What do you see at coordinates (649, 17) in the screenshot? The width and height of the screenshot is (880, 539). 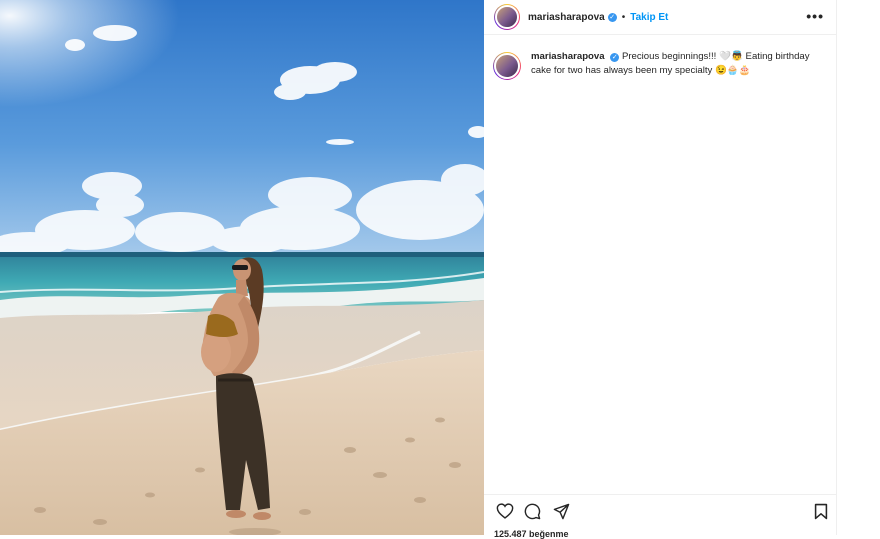 I see `follow-button: Takip Et` at bounding box center [649, 17].